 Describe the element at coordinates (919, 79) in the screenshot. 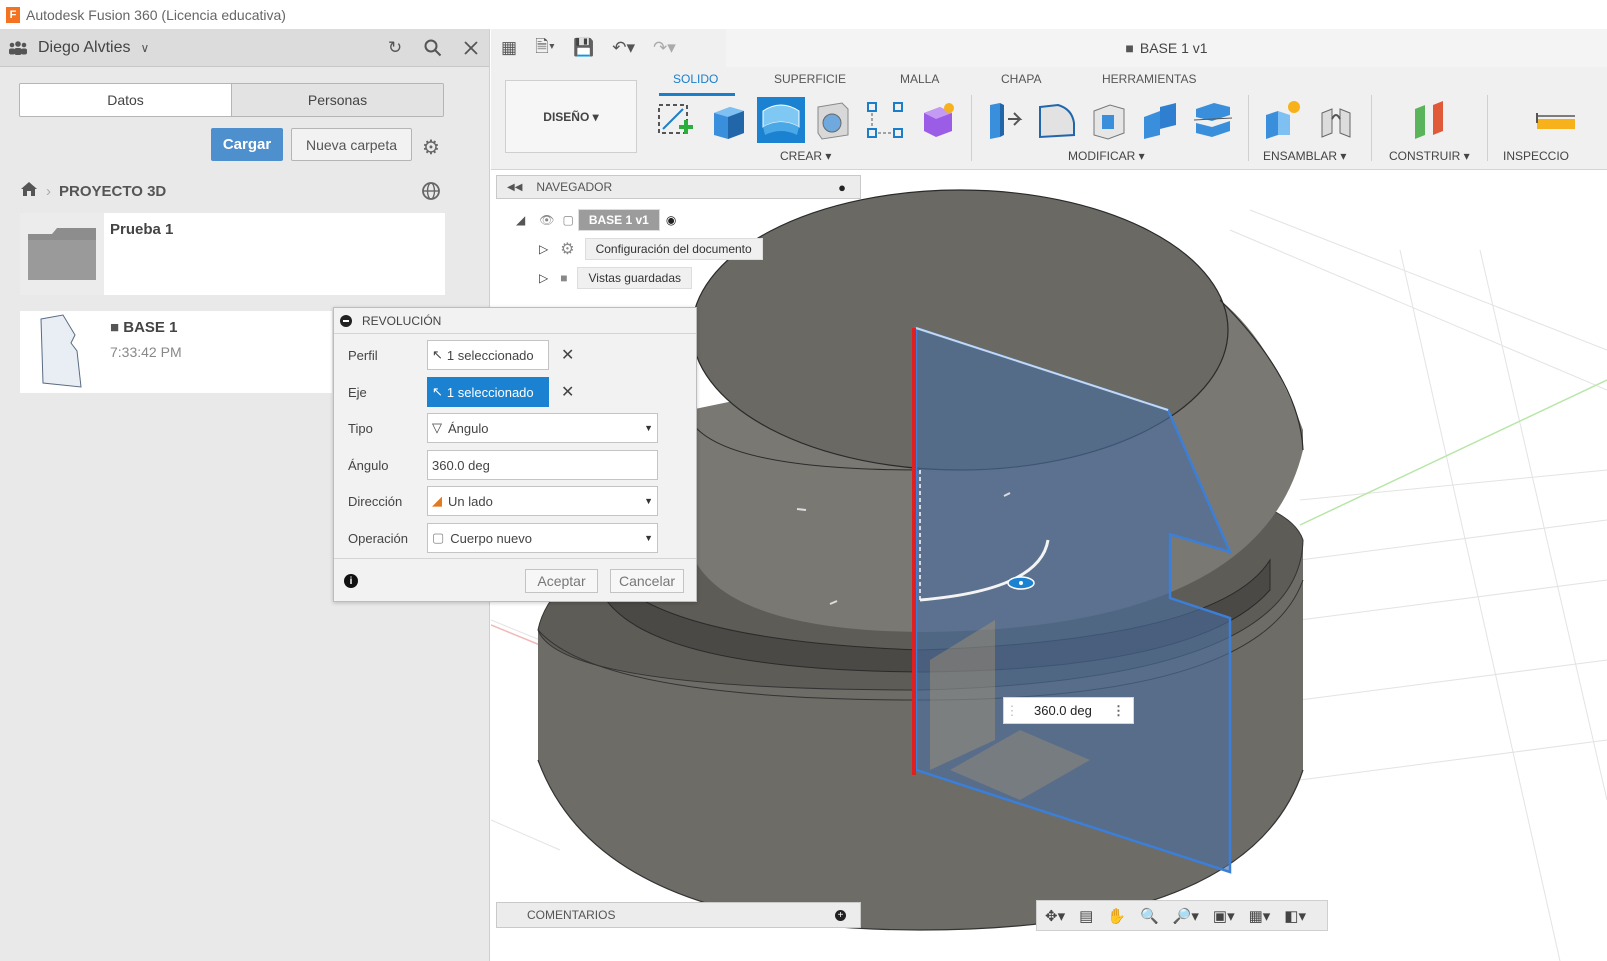

I see `tab-malla: MALLA` at that location.